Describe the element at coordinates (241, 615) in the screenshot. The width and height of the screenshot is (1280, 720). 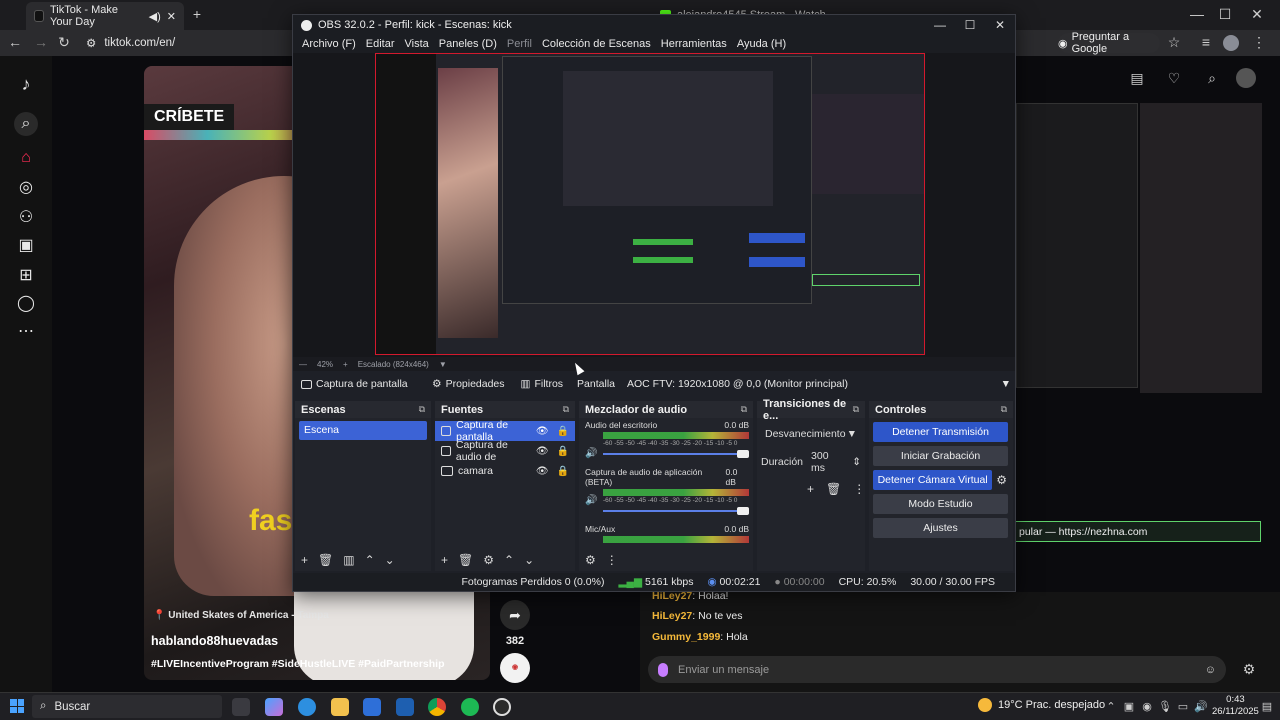
I see `video-location: 📍 United Skates of America - Tampa` at that location.